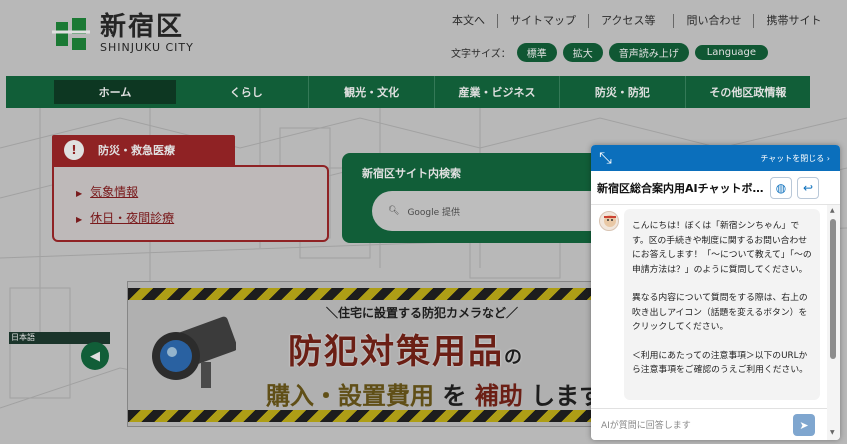  I want to click on globe-icon: ◍, so click(781, 187).